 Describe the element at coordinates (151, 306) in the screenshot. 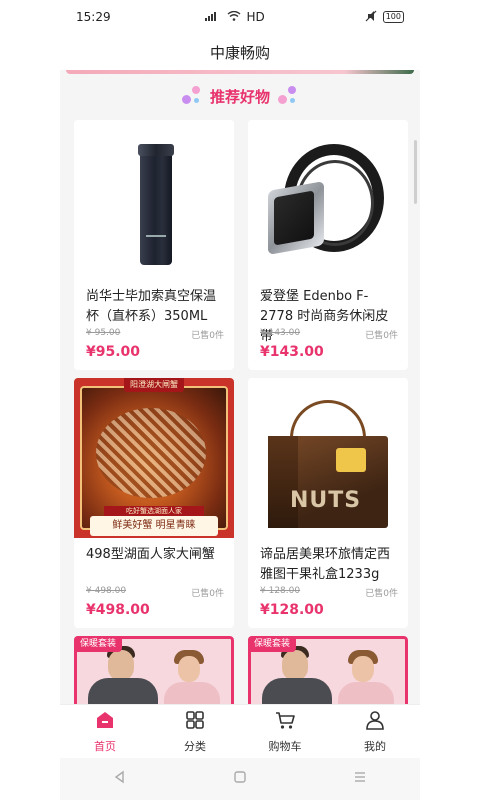

I see `product-name: 尚华士毕加索真空保温杯（直杯系）350ML` at that location.